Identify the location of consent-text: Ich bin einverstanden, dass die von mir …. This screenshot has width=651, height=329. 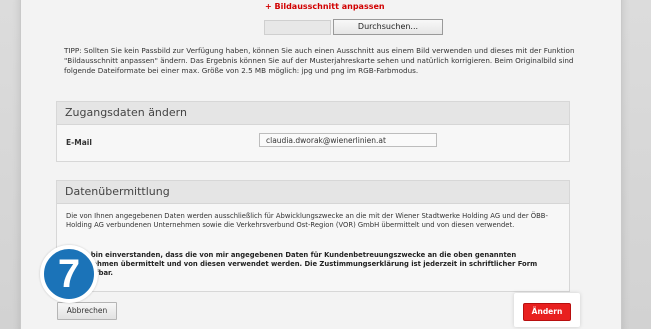
(302, 264).